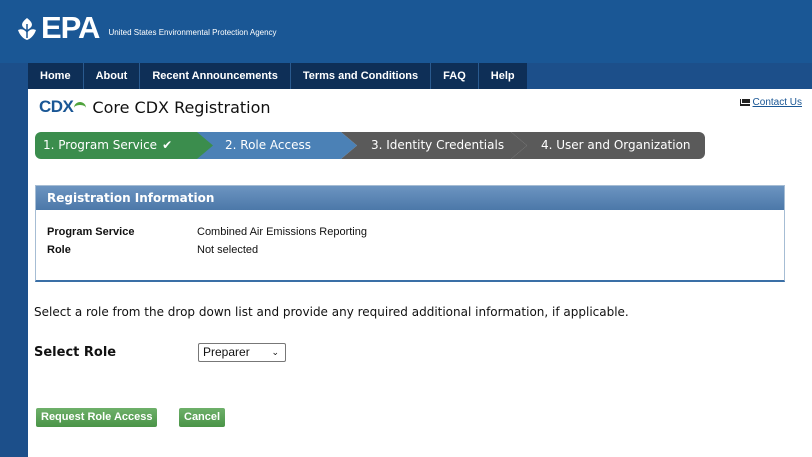  Describe the element at coordinates (56, 76) in the screenshot. I see `nav-home: Home` at that location.